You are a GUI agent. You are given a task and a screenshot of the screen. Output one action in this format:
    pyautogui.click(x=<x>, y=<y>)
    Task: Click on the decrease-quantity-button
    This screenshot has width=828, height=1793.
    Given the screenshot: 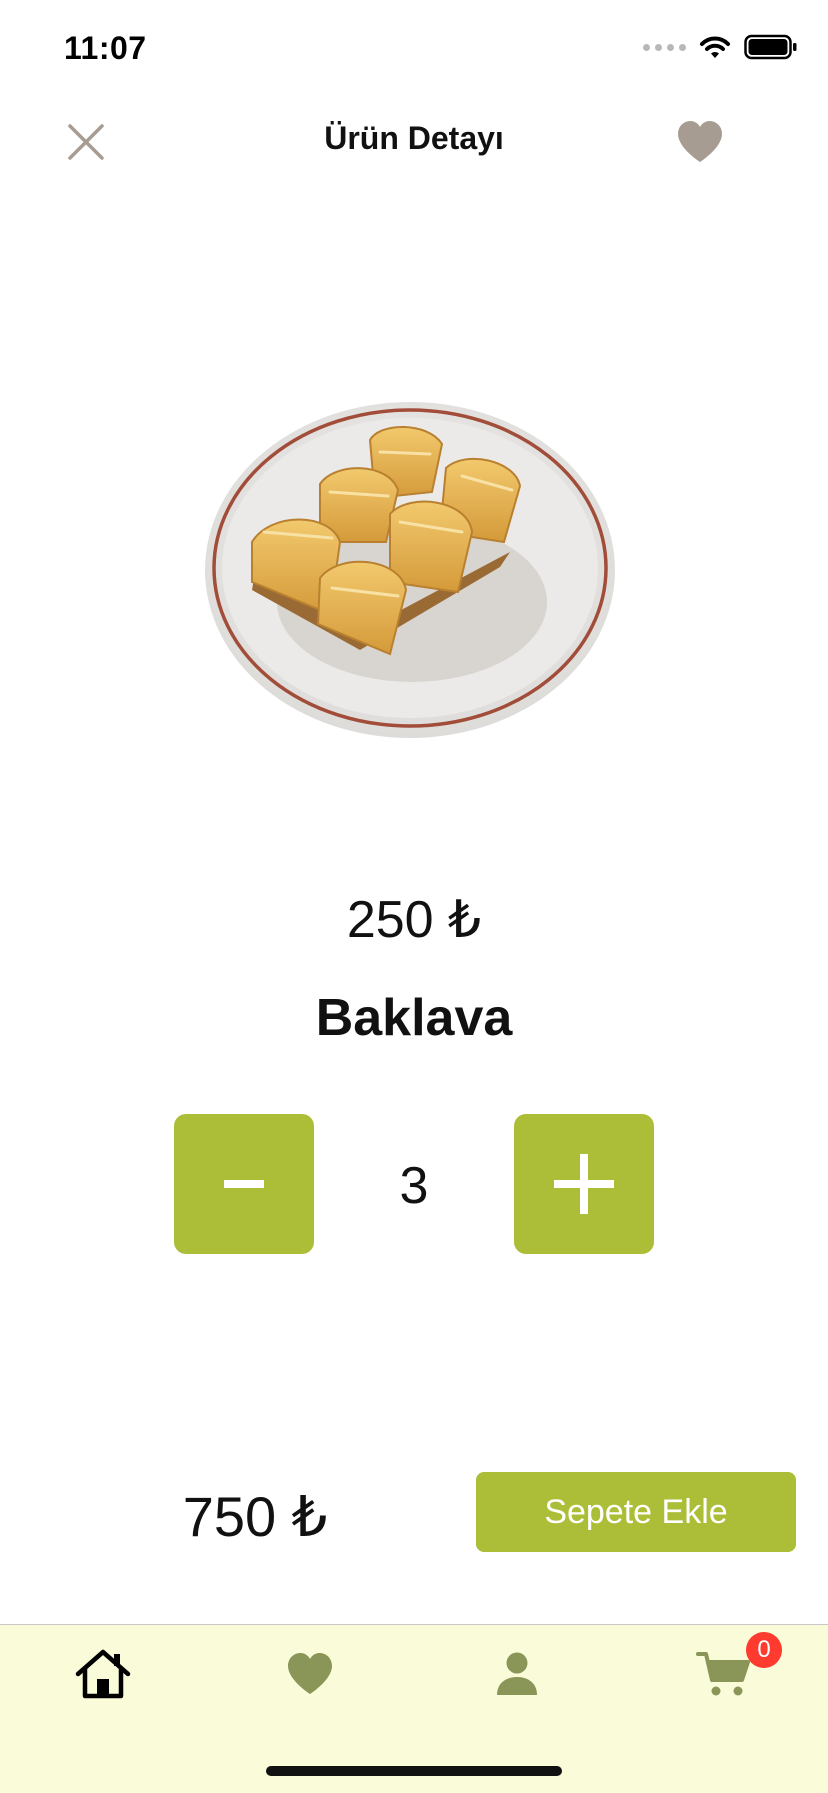 What is the action you would take?
    pyautogui.click(x=244, y=1184)
    